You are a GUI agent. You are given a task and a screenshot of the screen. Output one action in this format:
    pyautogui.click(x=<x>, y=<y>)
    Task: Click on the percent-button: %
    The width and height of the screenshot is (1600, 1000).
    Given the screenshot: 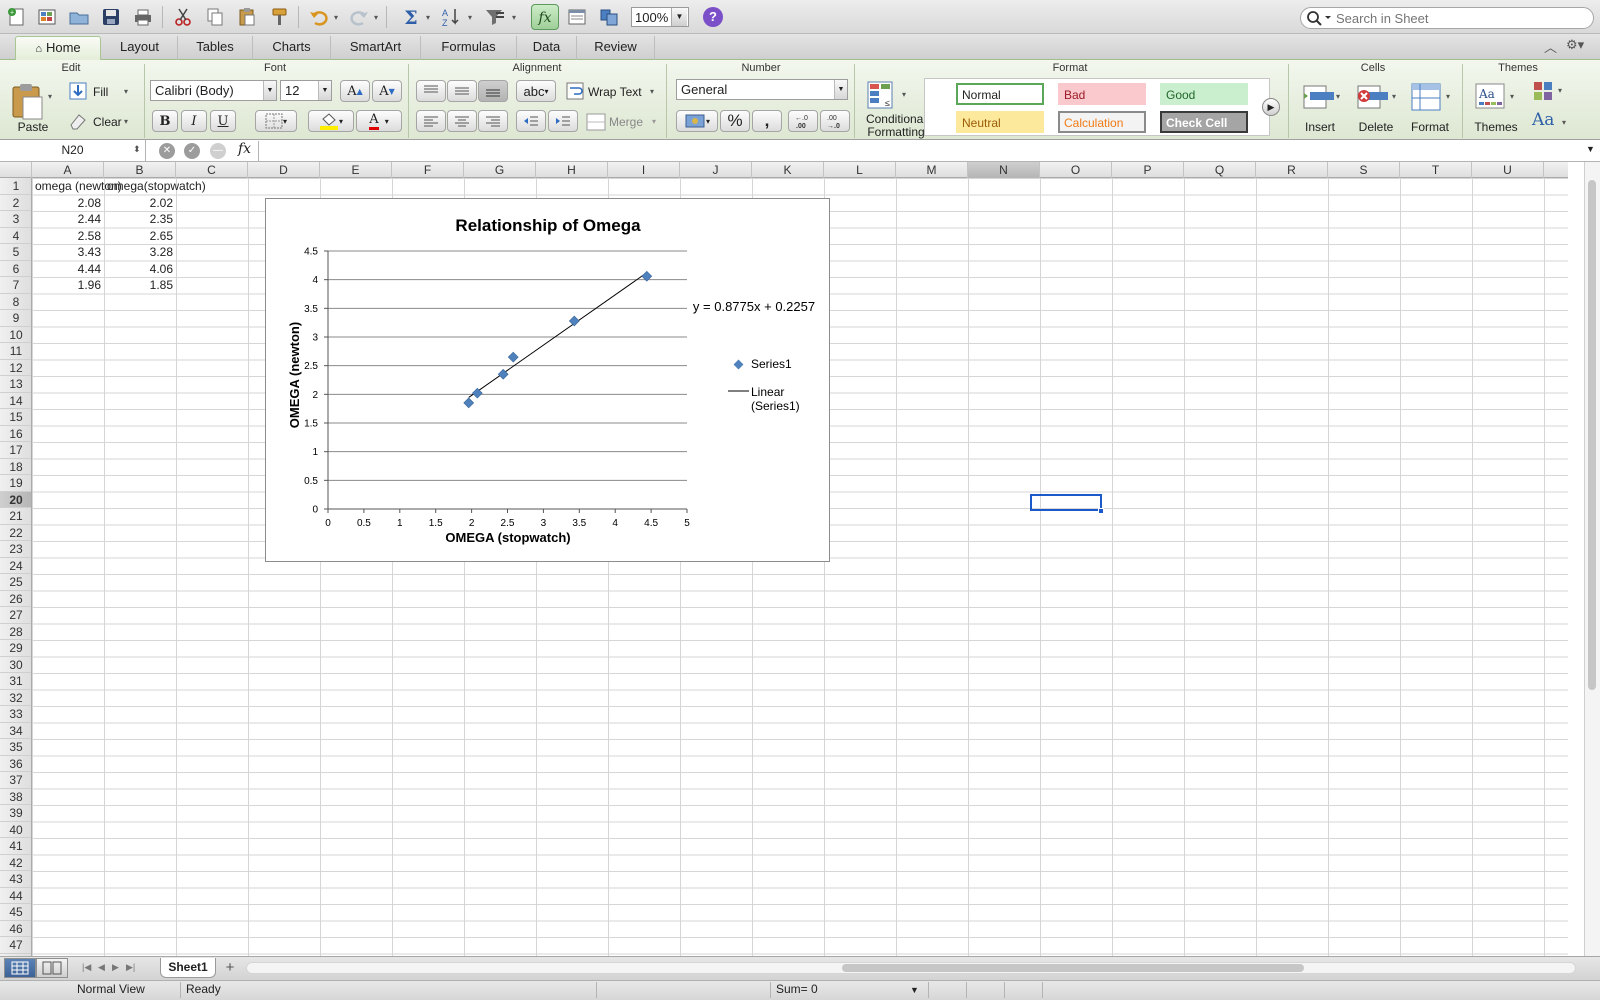 What is the action you would take?
    pyautogui.click(x=735, y=121)
    